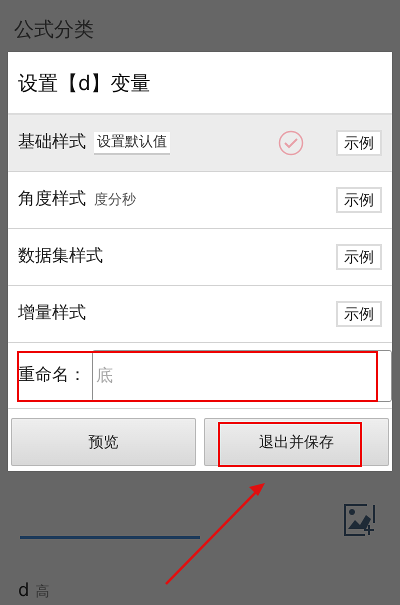 The width and height of the screenshot is (400, 605). Describe the element at coordinates (132, 143) in the screenshot. I see `default-value-field: 设置默认值` at that location.